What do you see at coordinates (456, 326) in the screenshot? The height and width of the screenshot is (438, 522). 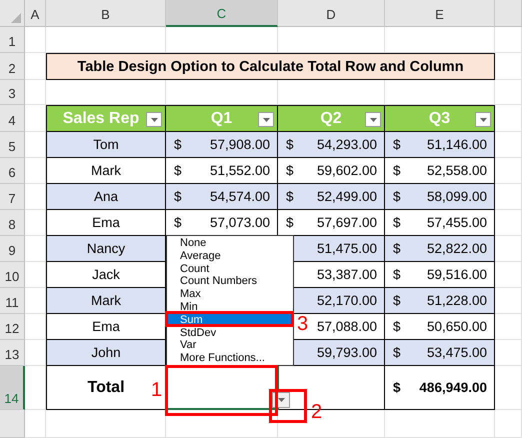 I see `cell-value: 50,650.00` at bounding box center [456, 326].